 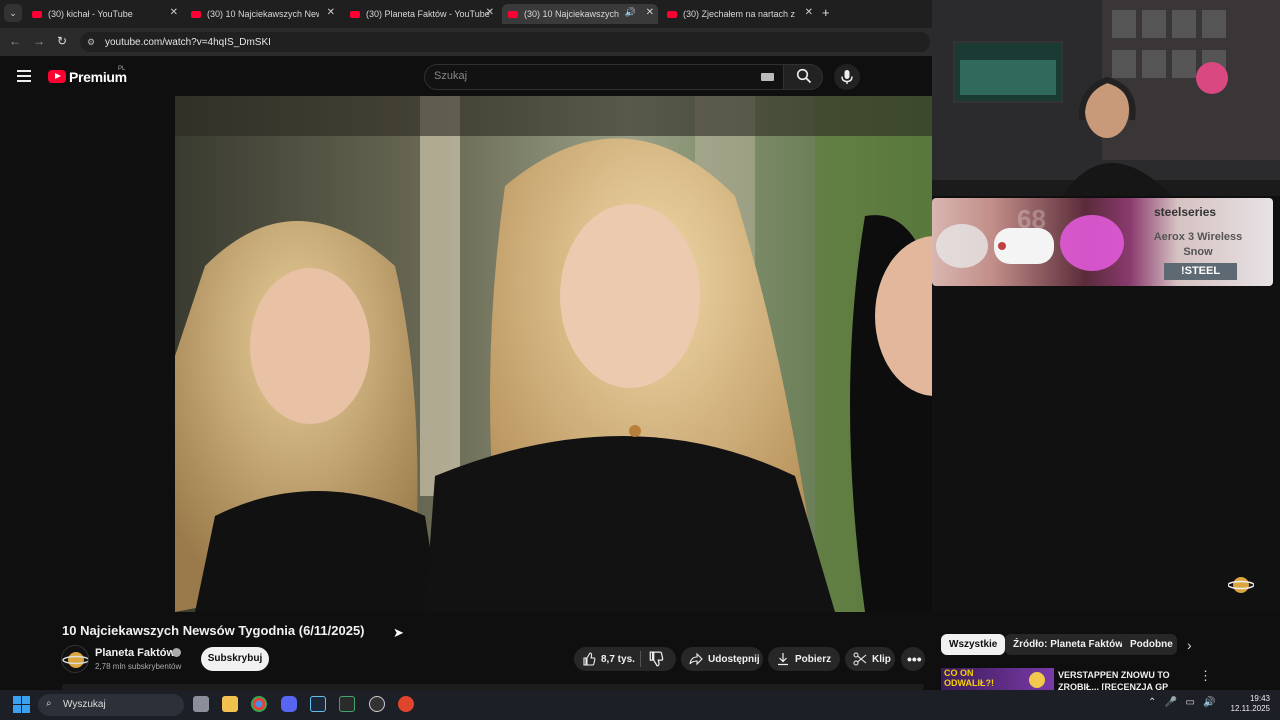 I want to click on thumbs-down-icon, so click(x=656, y=659).